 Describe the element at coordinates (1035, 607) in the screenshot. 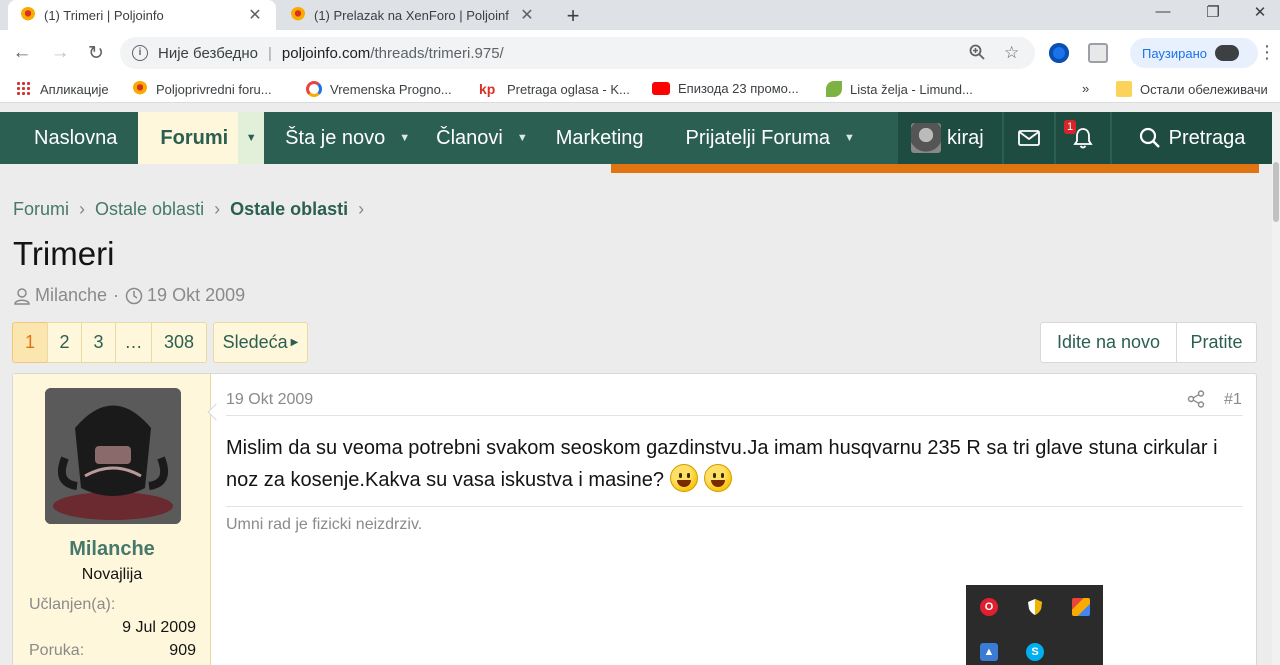

I see `shield-icon` at that location.